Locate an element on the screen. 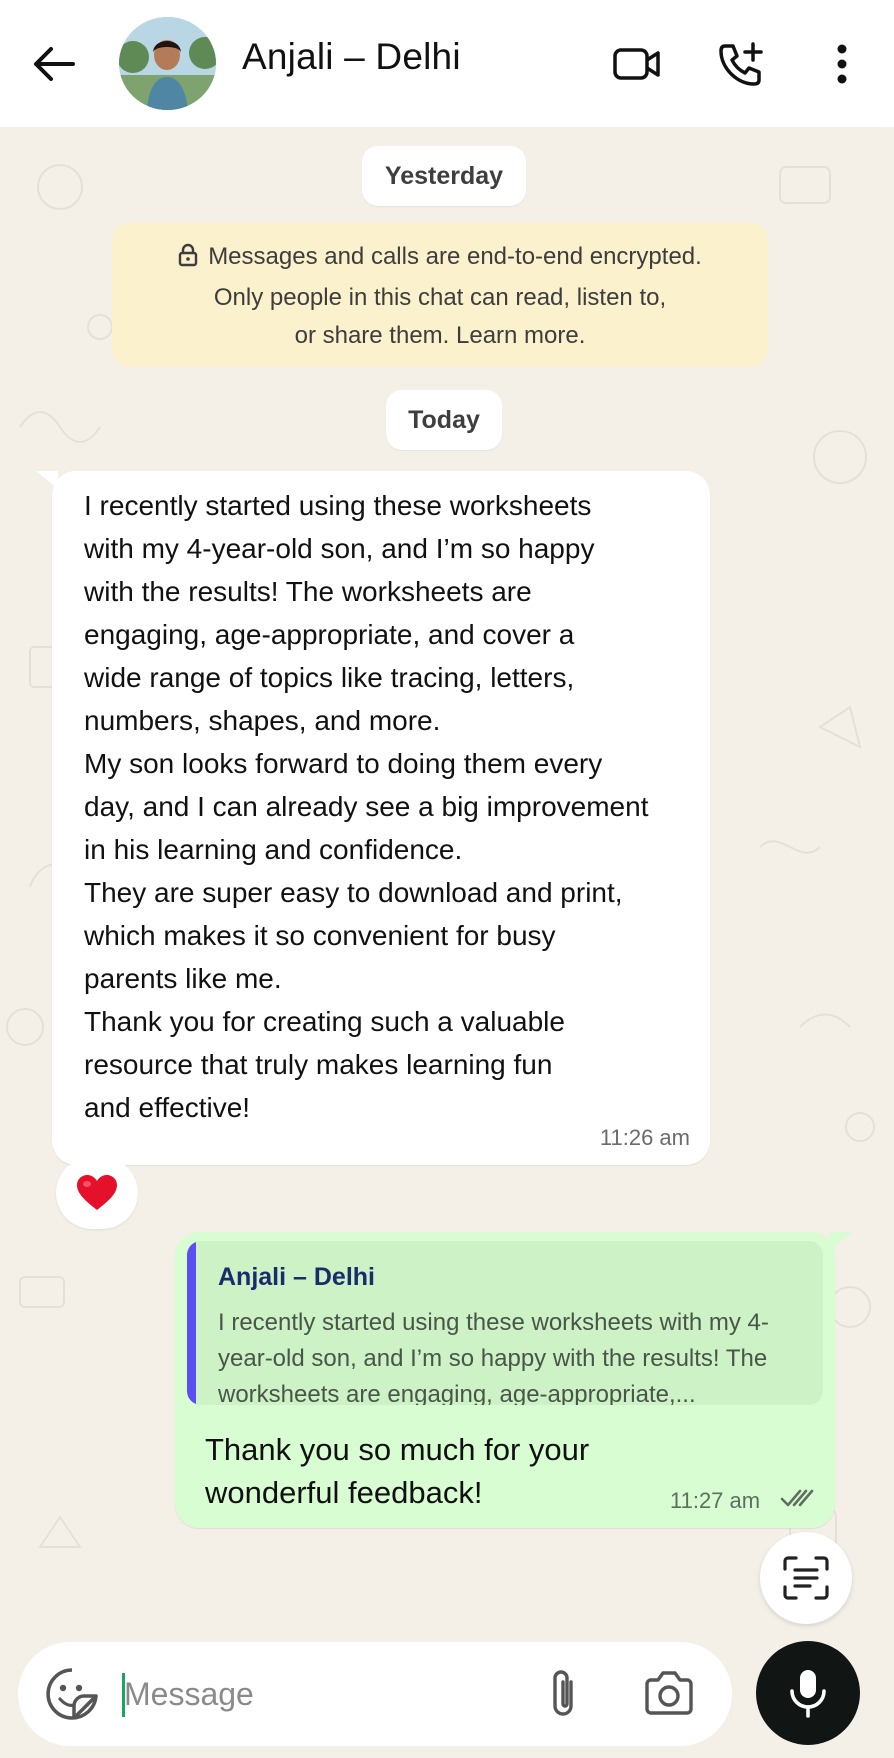 The height and width of the screenshot is (1758, 894). quote-accent-bar is located at coordinates (191, 1323).